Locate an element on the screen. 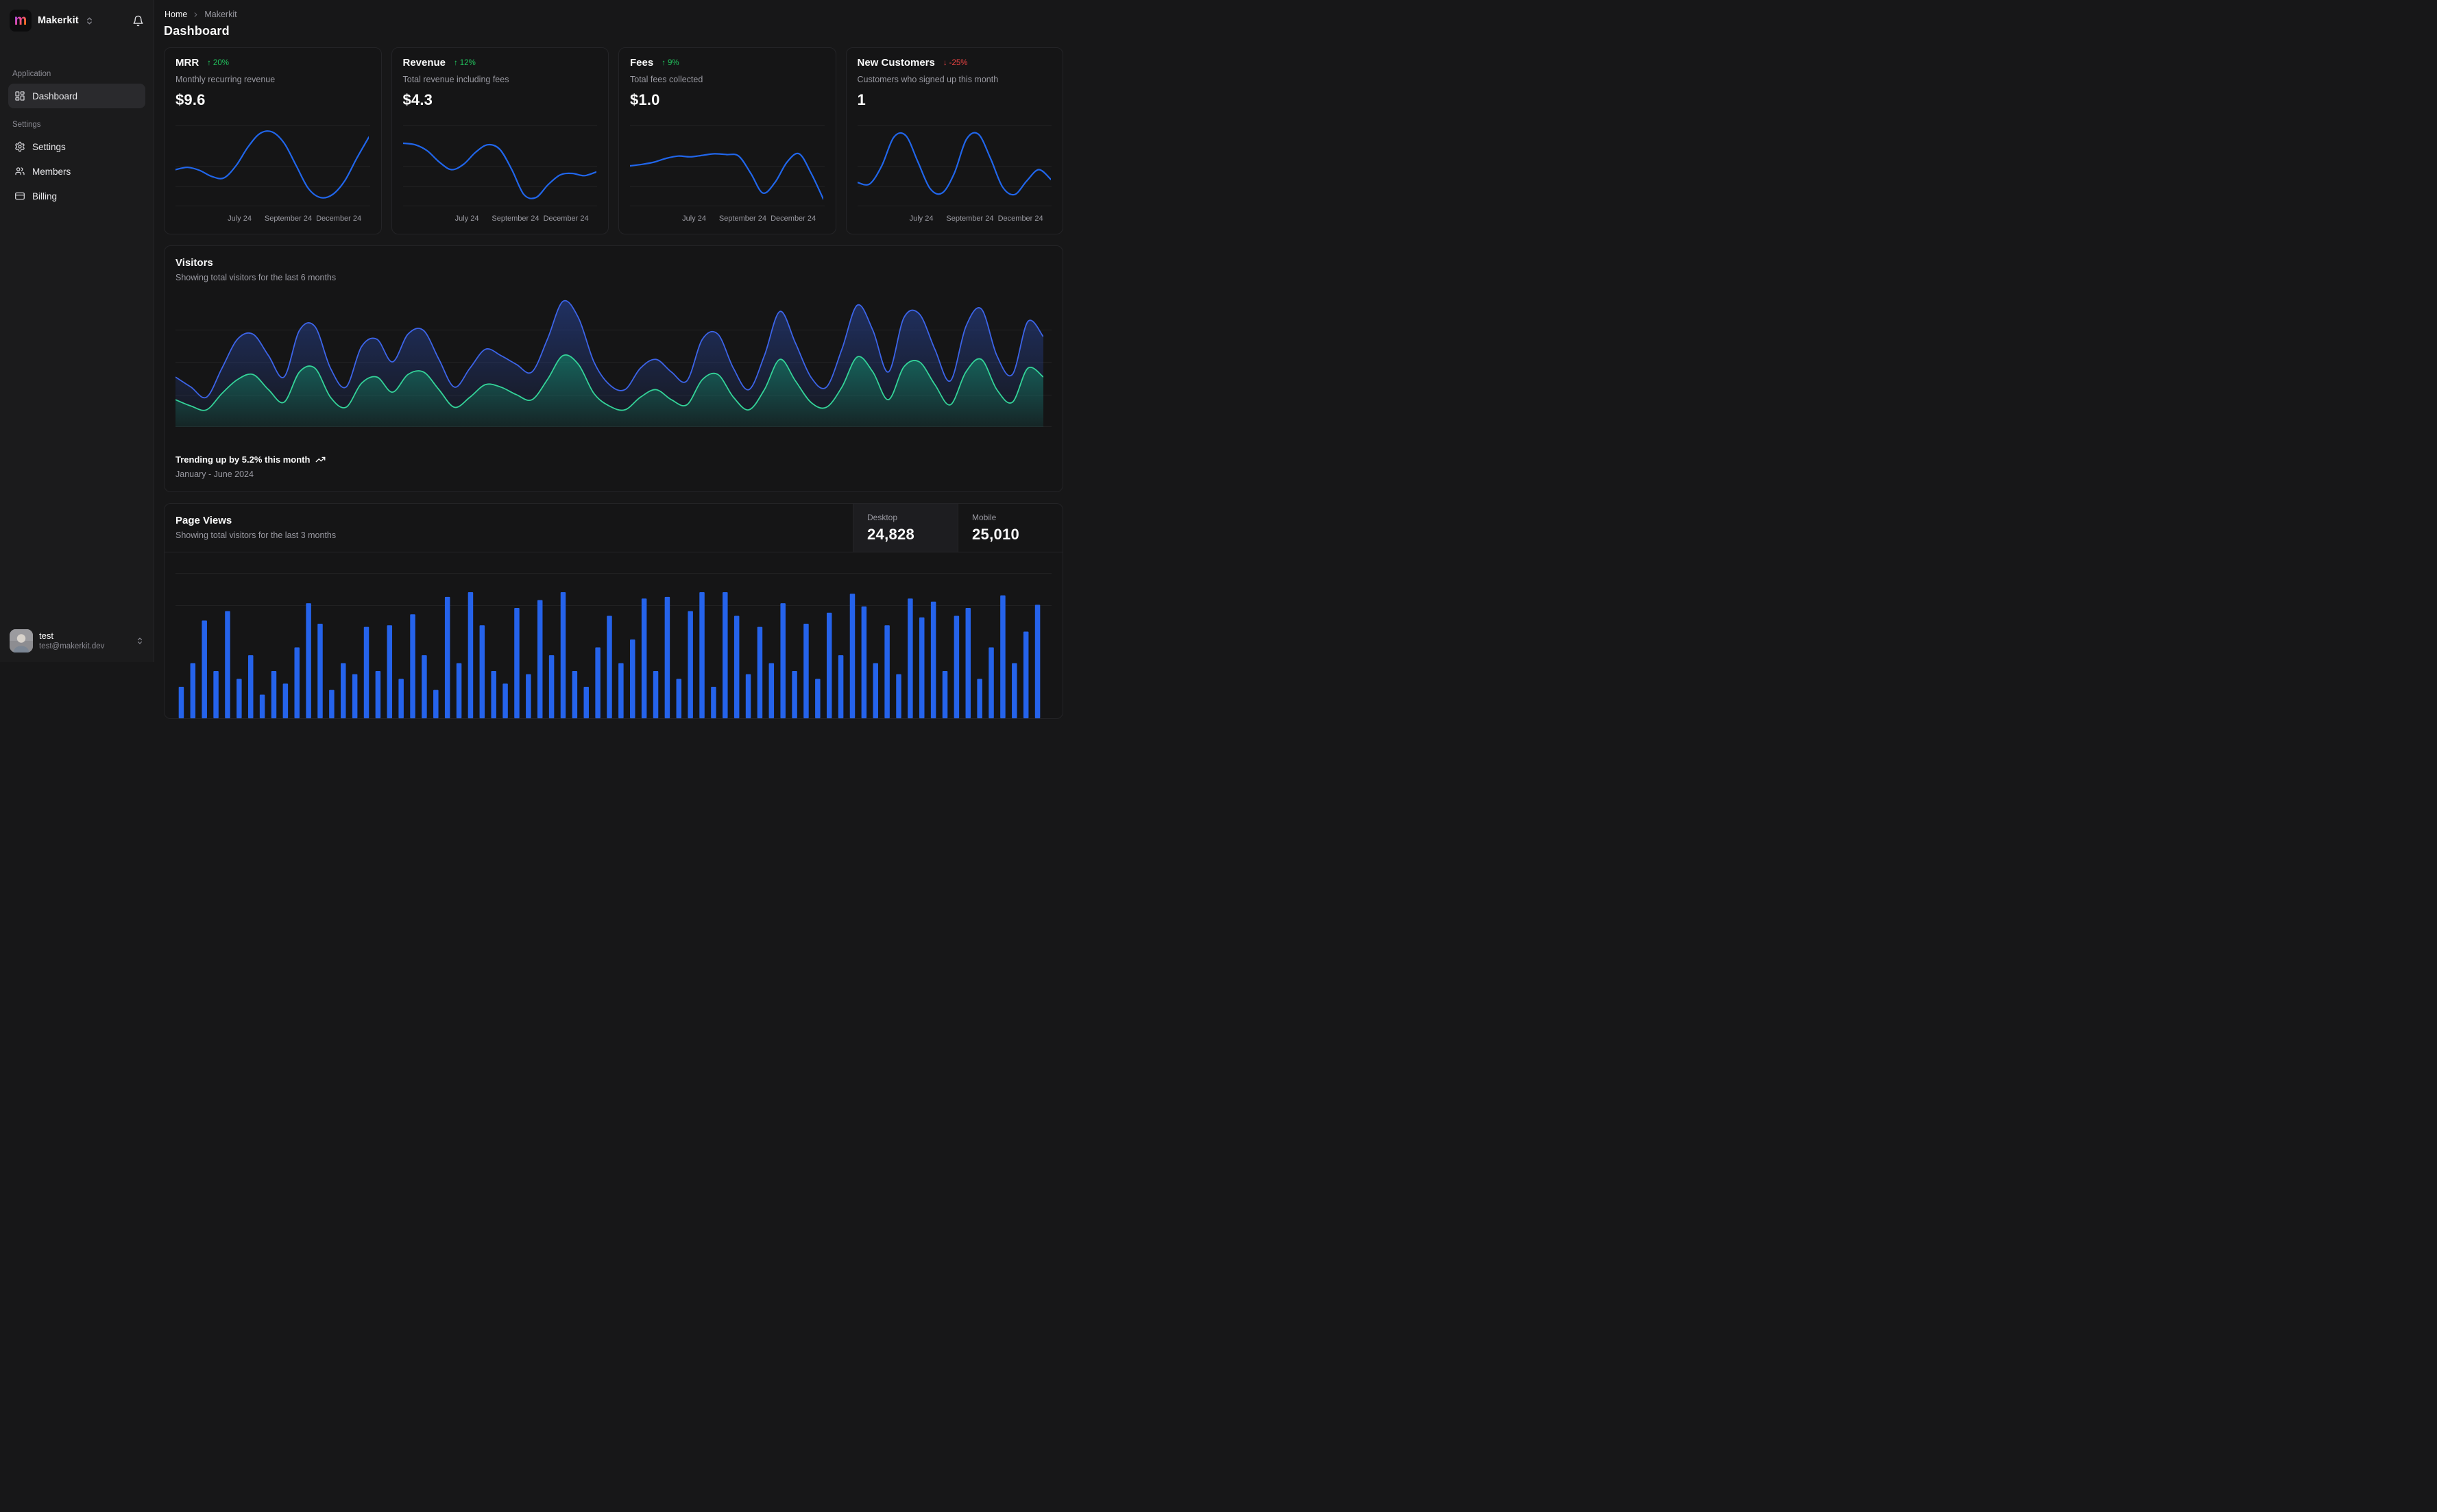 The width and height of the screenshot is (2437, 1512). stat-title: Fees is located at coordinates (642, 63).